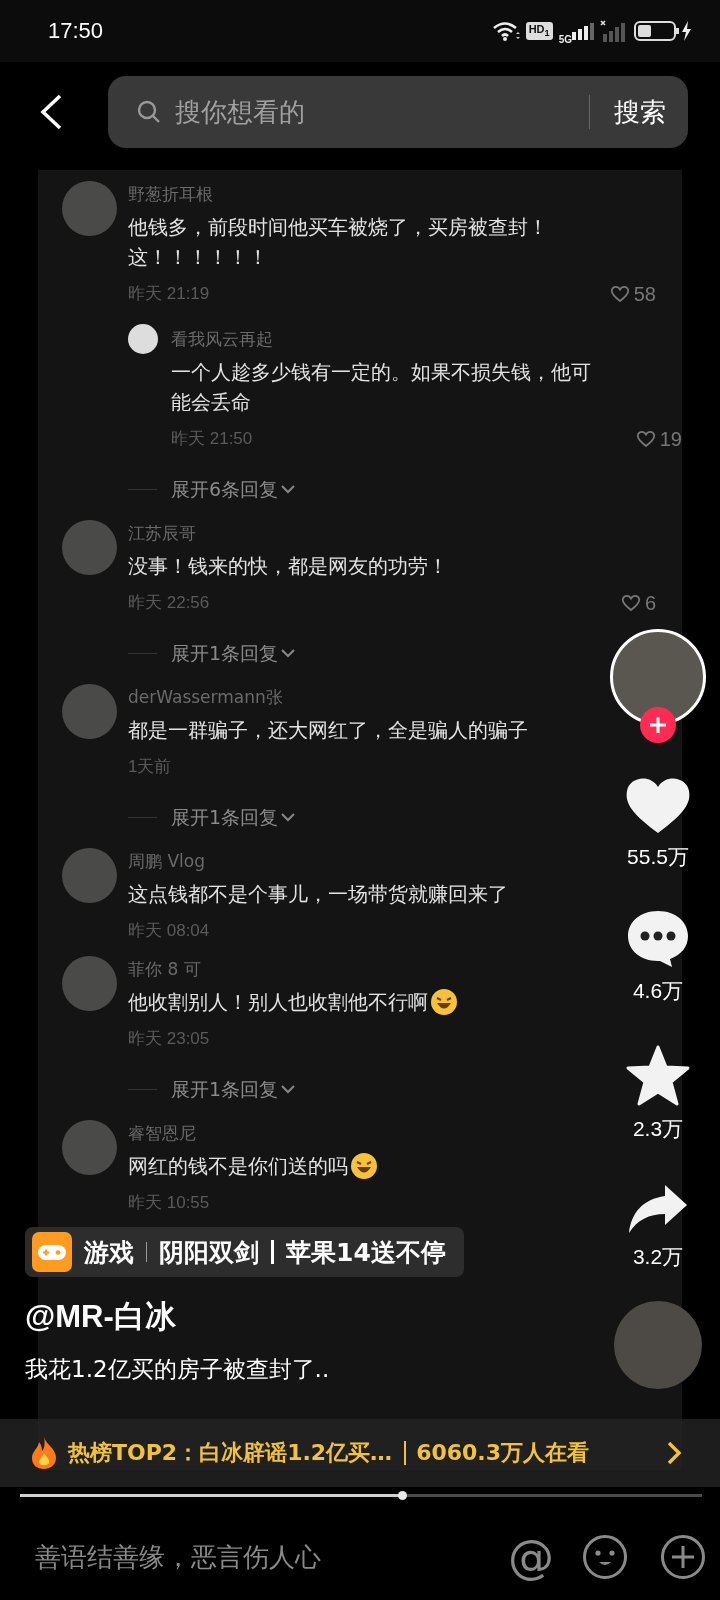  I want to click on tag-text: 苹果14送不停, so click(366, 1252).